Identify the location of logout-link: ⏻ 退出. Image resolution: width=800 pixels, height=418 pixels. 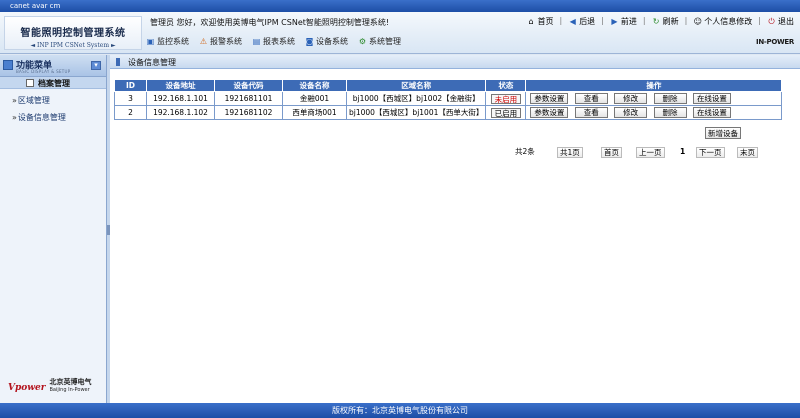
(780, 21).